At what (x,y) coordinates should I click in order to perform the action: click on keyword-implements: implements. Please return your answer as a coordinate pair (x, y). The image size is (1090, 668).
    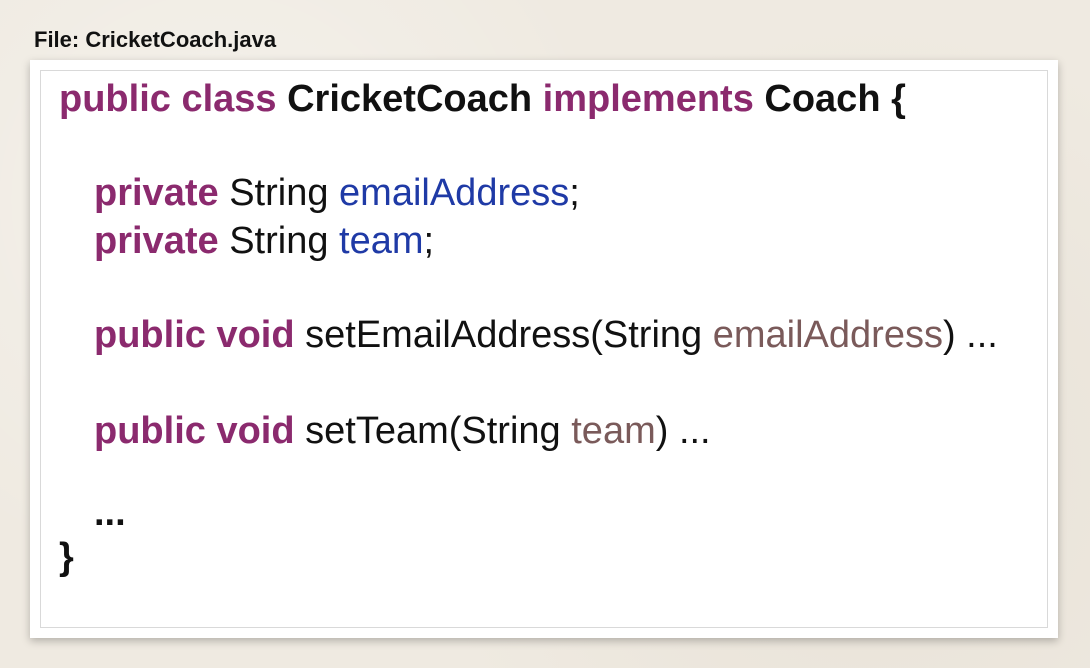
    Looking at the image, I should click on (648, 99).